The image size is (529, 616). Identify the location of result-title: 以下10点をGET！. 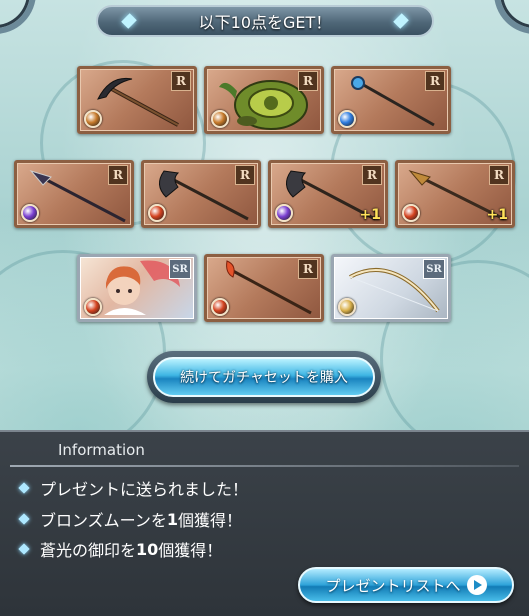
(265, 22).